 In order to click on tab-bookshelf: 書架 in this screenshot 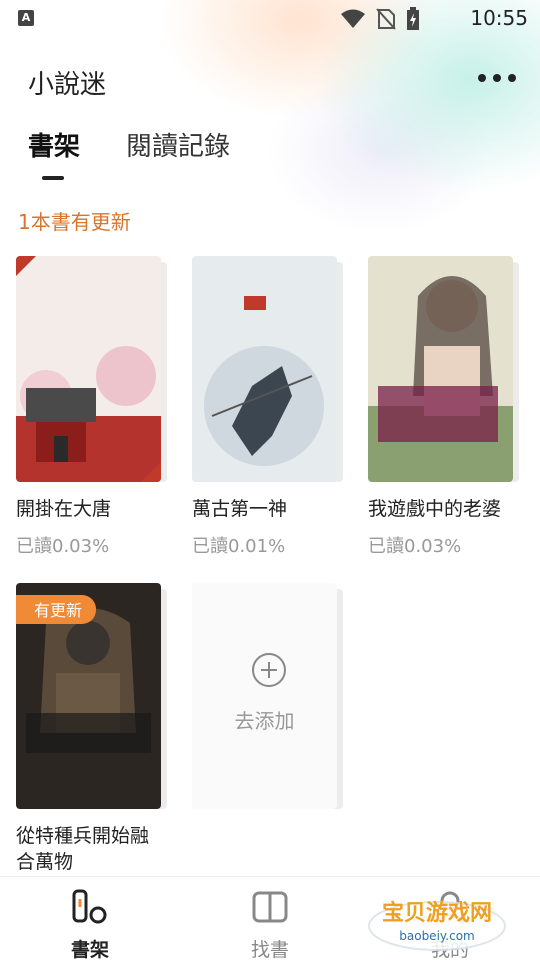, I will do `click(54, 144)`.